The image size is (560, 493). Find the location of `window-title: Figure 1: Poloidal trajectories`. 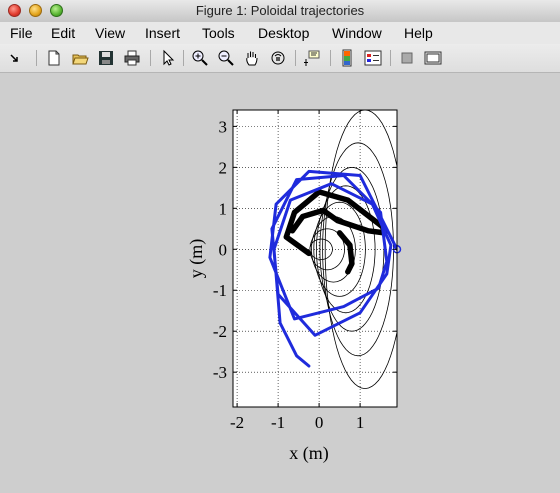

window-title: Figure 1: Poloidal trajectories is located at coordinates (280, 10).